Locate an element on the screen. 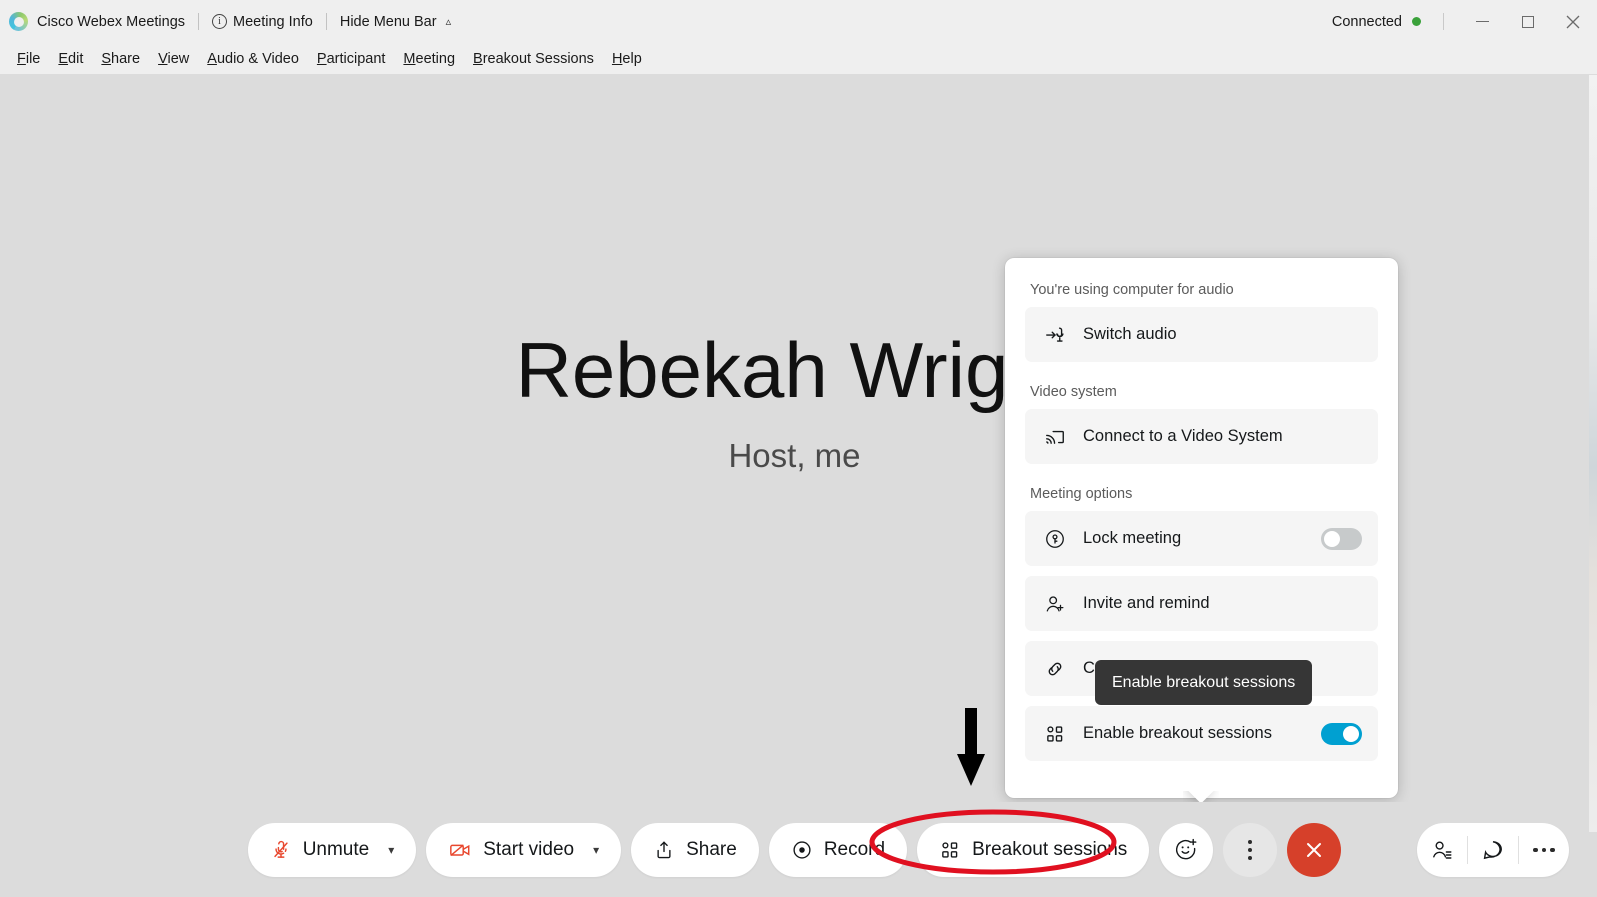 The image size is (1597, 897). window-controls-divider is located at coordinates (1443, 21).